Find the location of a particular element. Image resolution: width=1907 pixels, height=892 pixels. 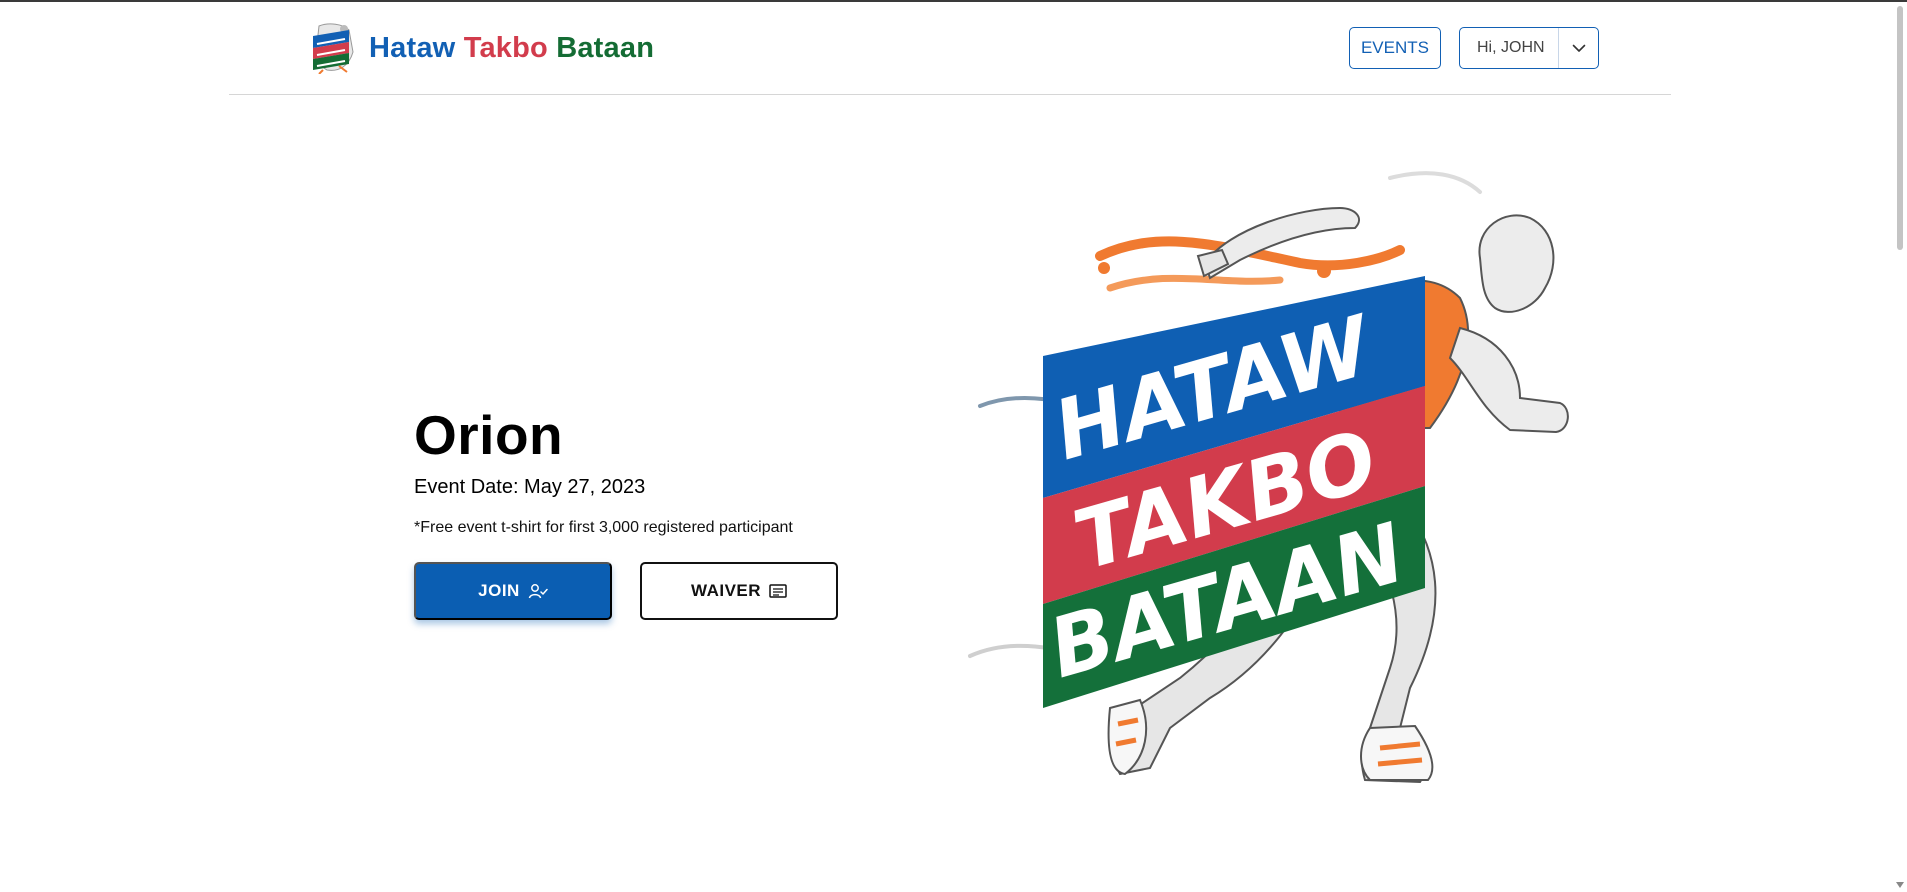

events-button: EVENTS is located at coordinates (1394, 48).